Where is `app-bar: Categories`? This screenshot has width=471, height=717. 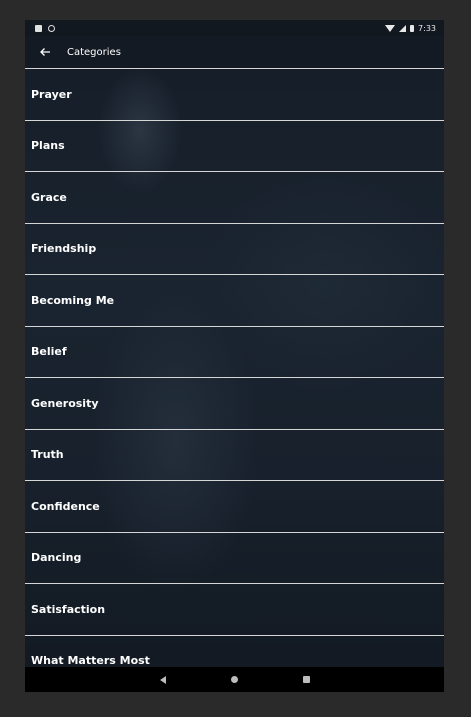 app-bar: Categories is located at coordinates (234, 52).